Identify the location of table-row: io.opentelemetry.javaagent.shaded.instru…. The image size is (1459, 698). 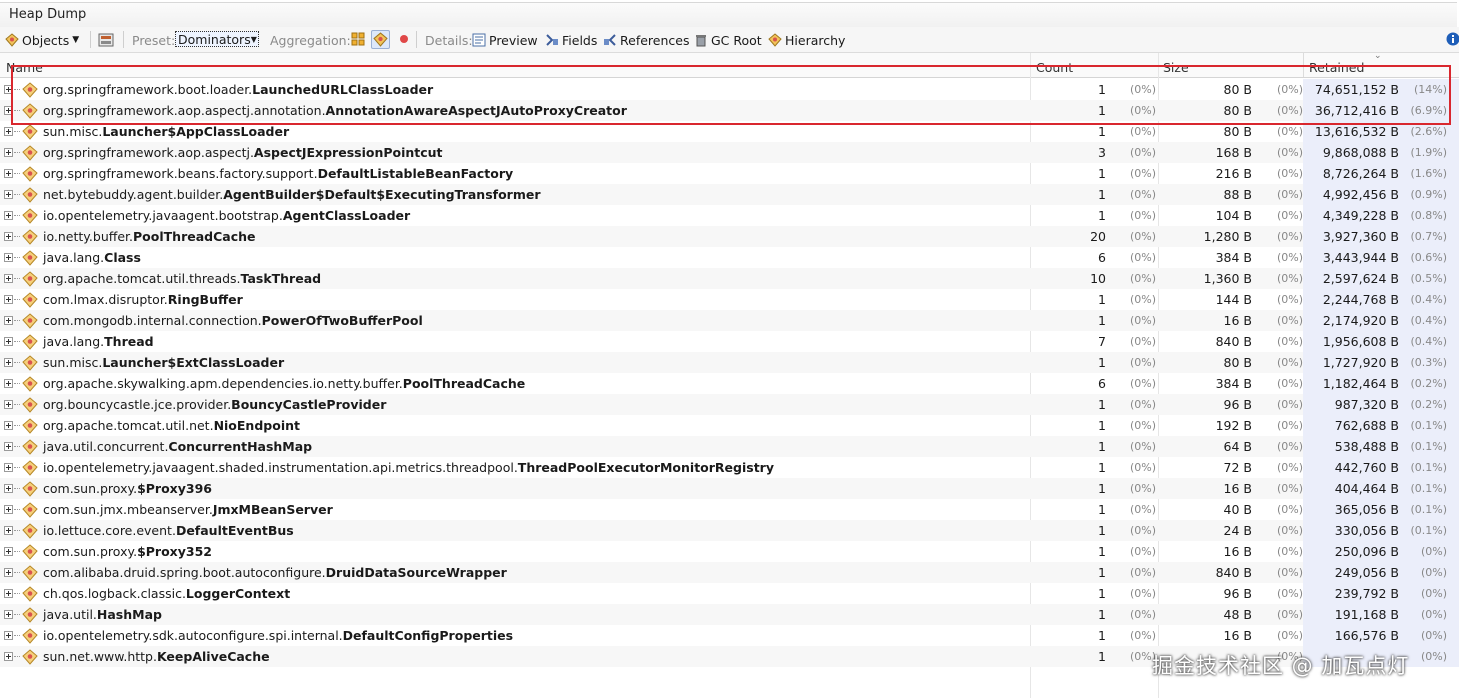
(729, 467).